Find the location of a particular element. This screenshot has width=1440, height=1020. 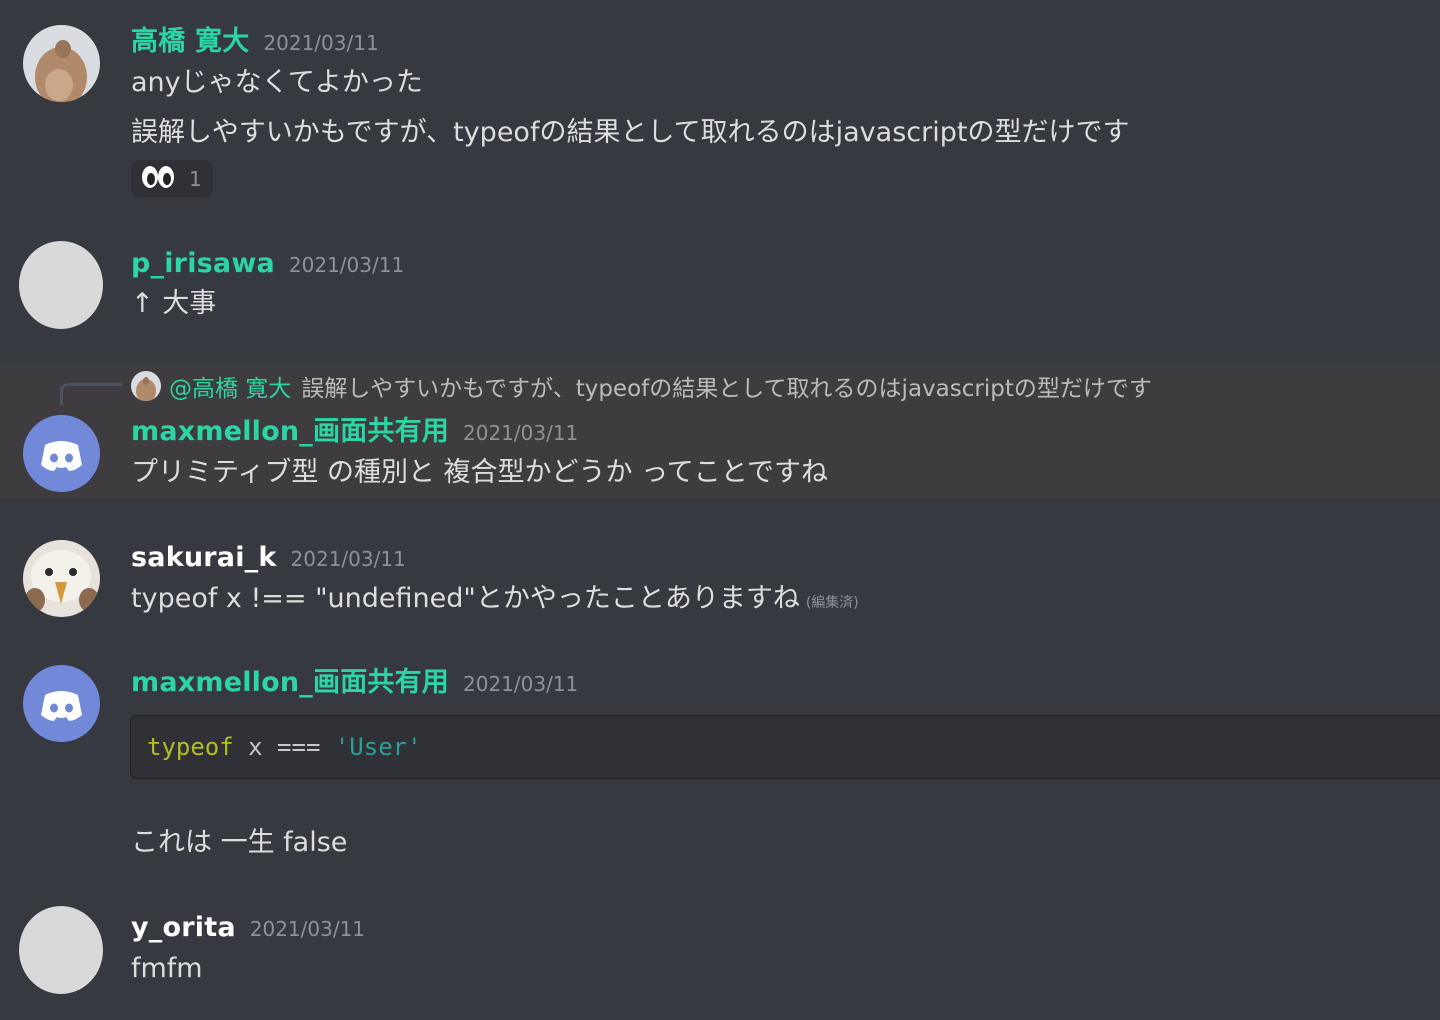

reply-connector is located at coordinates (91, 394).